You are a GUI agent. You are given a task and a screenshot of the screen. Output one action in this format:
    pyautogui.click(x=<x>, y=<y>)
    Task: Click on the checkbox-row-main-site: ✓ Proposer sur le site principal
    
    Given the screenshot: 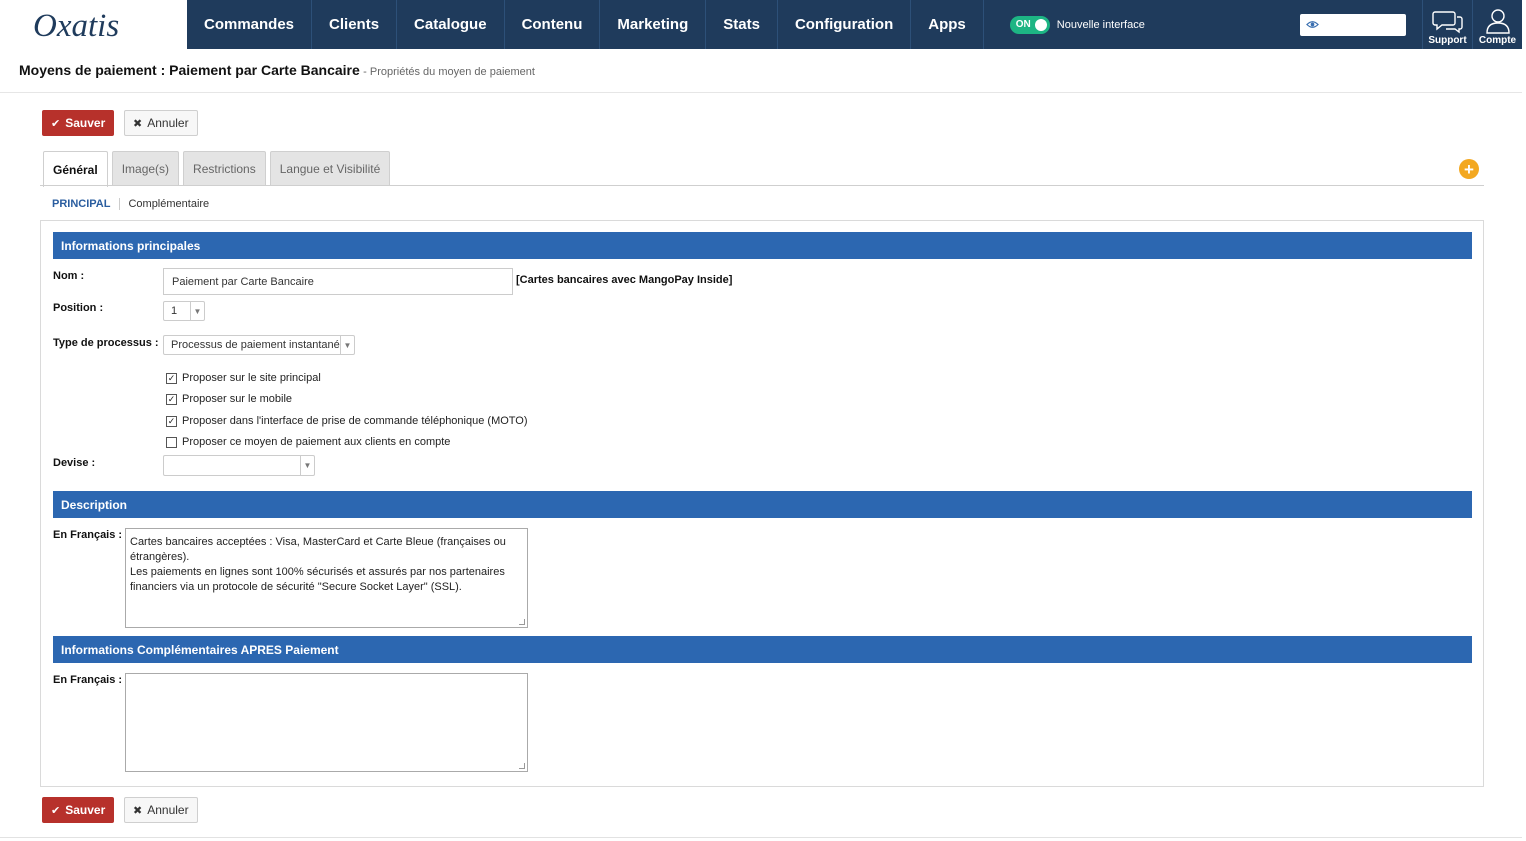 What is the action you would take?
    pyautogui.click(x=243, y=378)
    